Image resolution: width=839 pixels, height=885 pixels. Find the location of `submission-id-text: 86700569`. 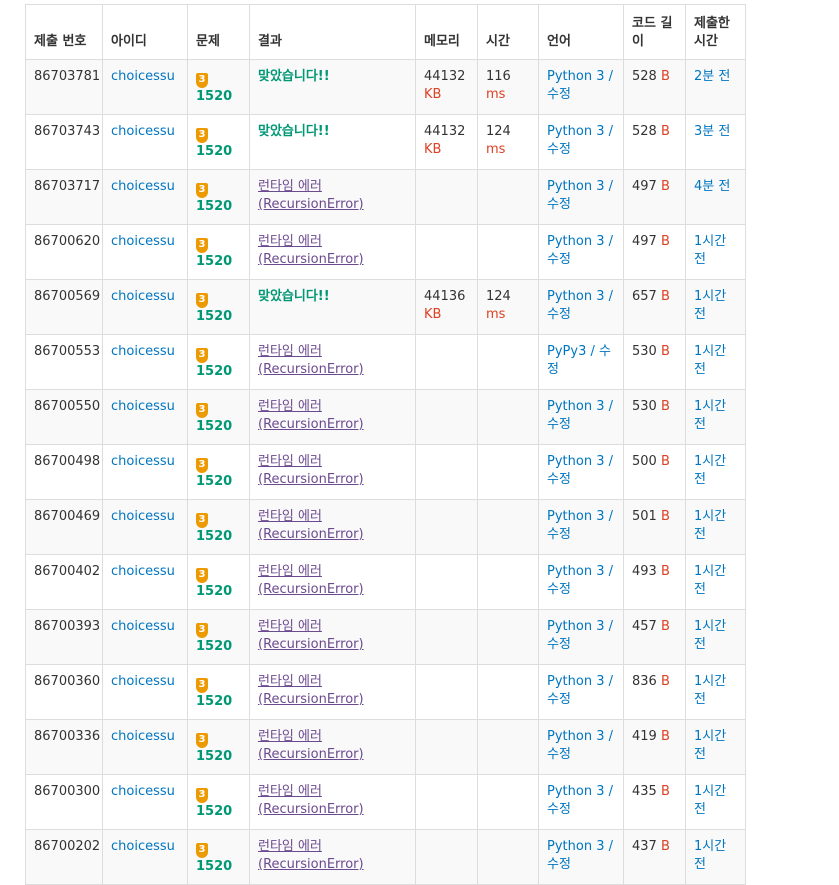

submission-id-text: 86700569 is located at coordinates (67, 296).